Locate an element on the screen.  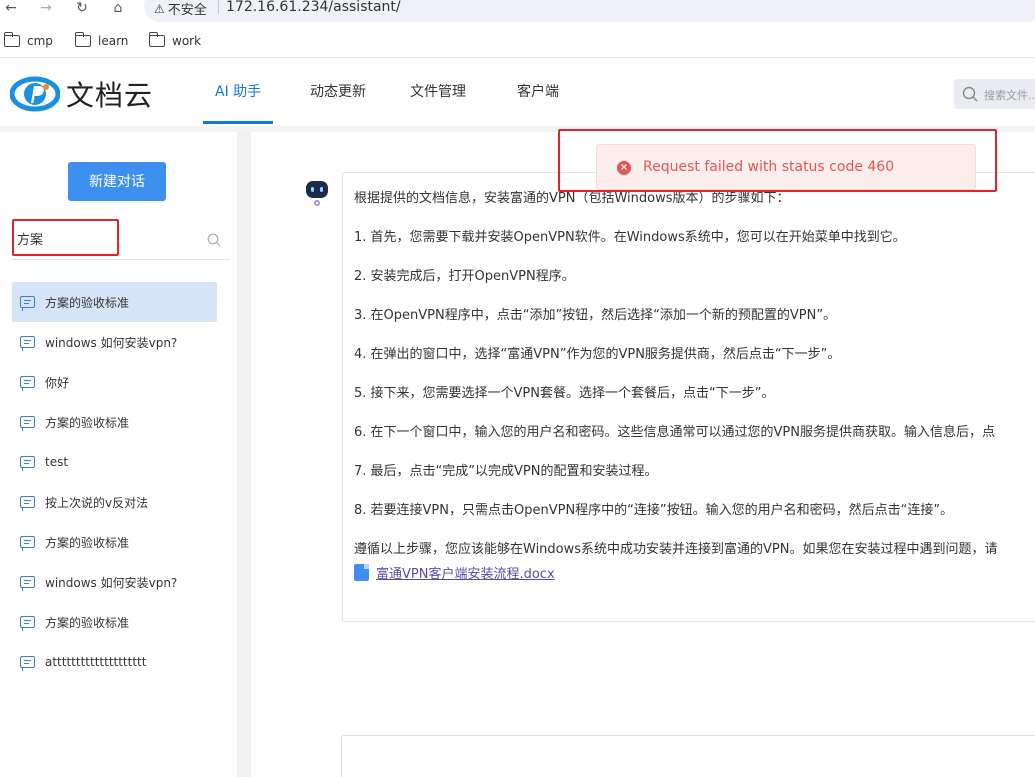
bookmark-work: work is located at coordinates (175, 40).